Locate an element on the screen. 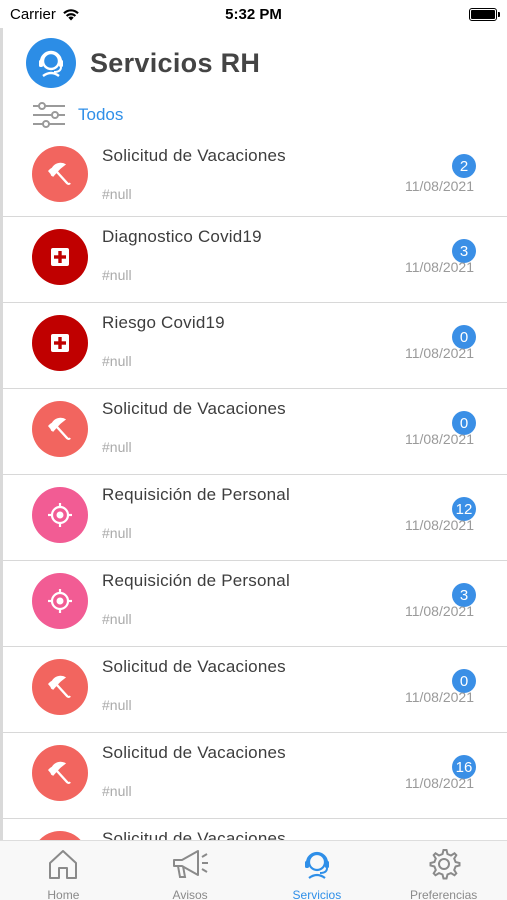  gear-icon is located at coordinates (444, 866).